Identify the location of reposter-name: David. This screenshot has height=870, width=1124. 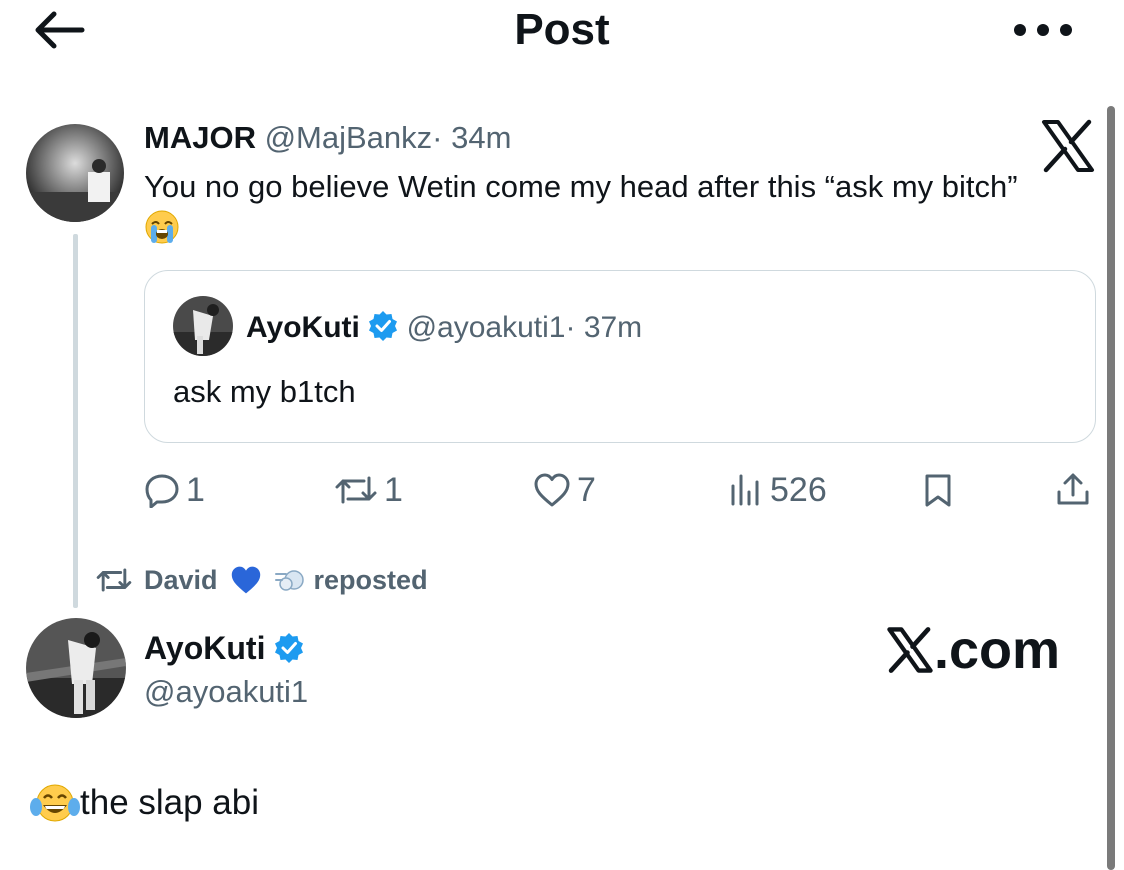
(181, 580).